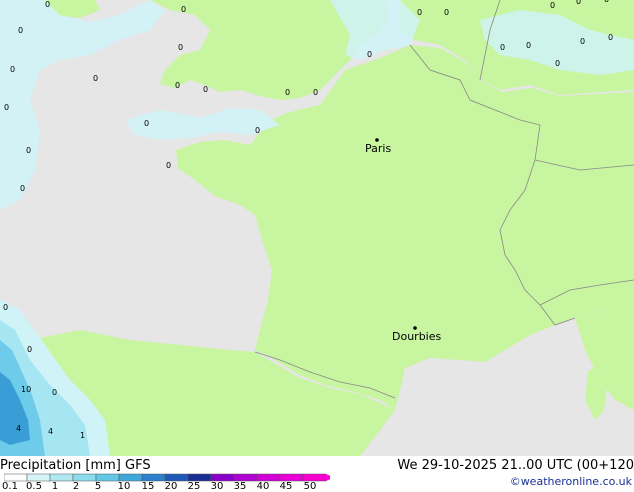  What do you see at coordinates (168, 165) in the screenshot?
I see `grid-value-26: 0` at bounding box center [168, 165].